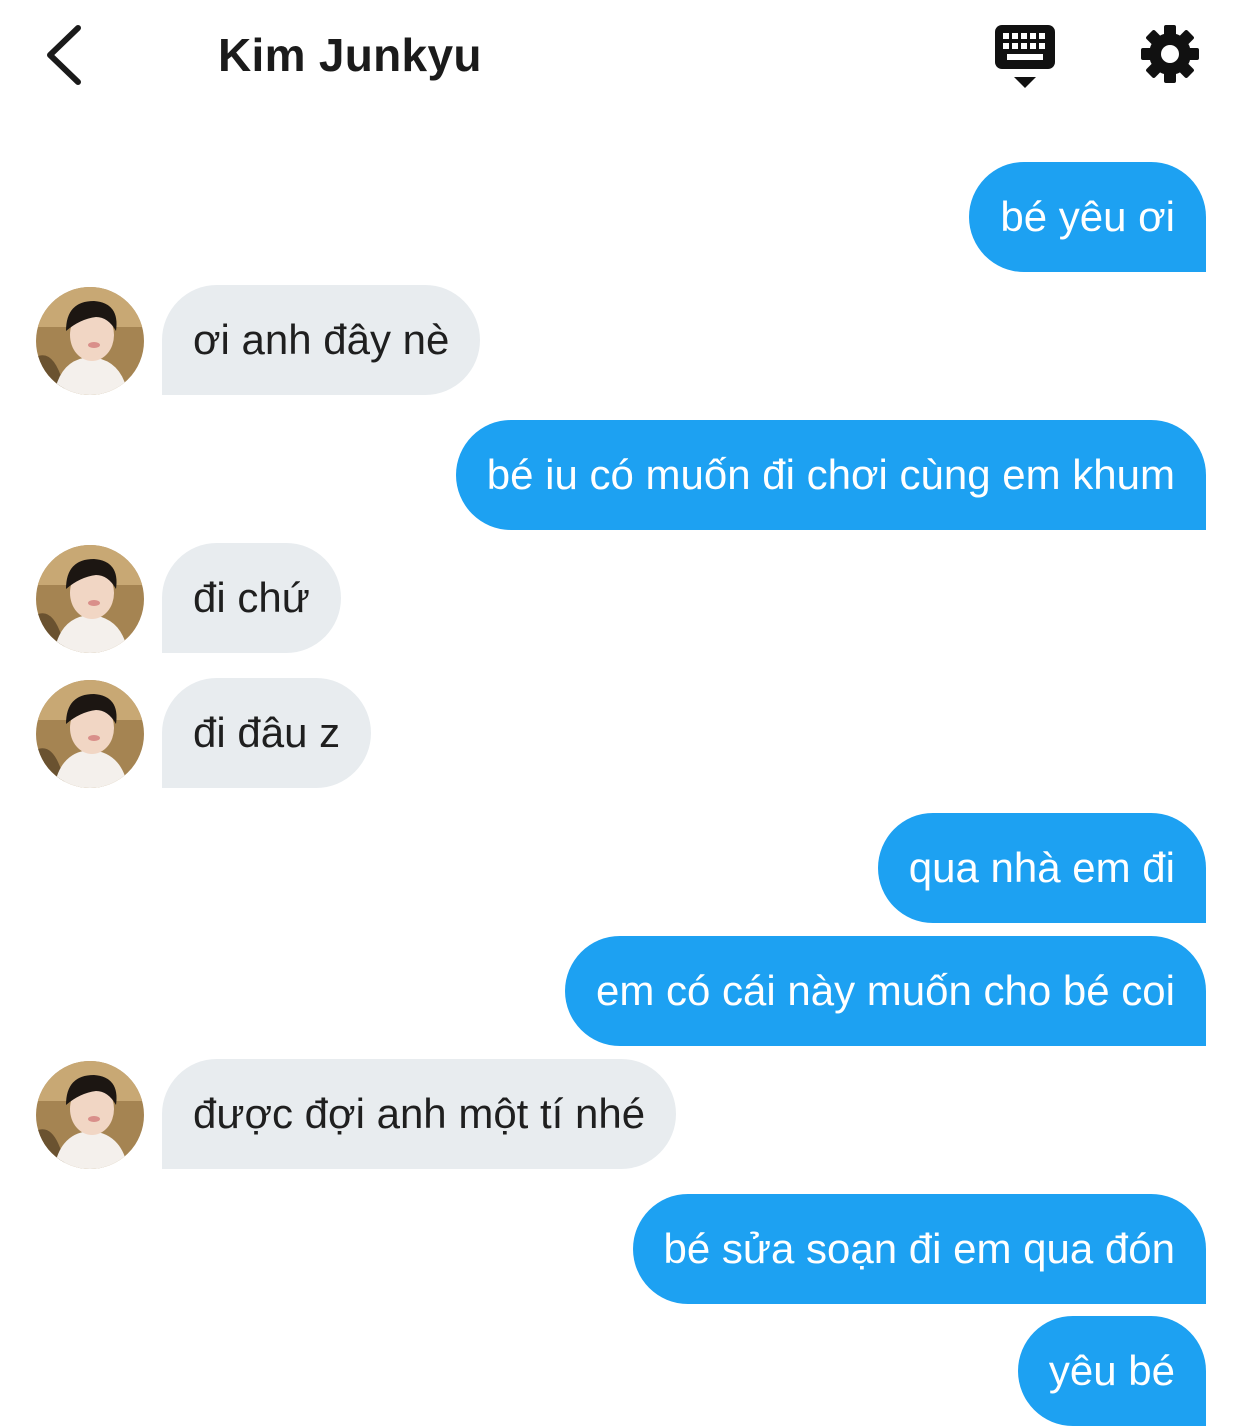 The height and width of the screenshot is (1426, 1242). I want to click on sent-message-bubble: bé iu có muốn đi chơi cùng em khum, so click(830, 475).